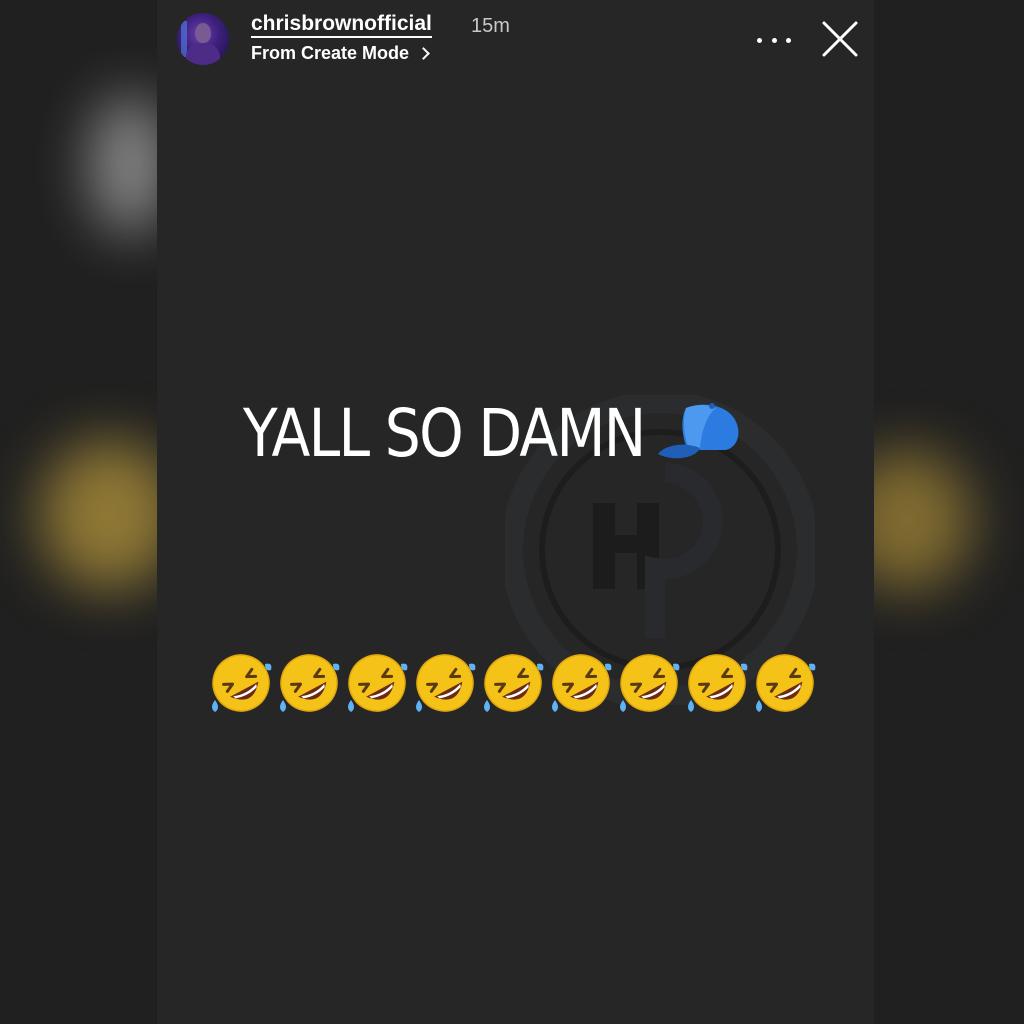 The width and height of the screenshot is (1024, 1024). Describe the element at coordinates (423, 53) in the screenshot. I see `chevron-right-icon` at that location.